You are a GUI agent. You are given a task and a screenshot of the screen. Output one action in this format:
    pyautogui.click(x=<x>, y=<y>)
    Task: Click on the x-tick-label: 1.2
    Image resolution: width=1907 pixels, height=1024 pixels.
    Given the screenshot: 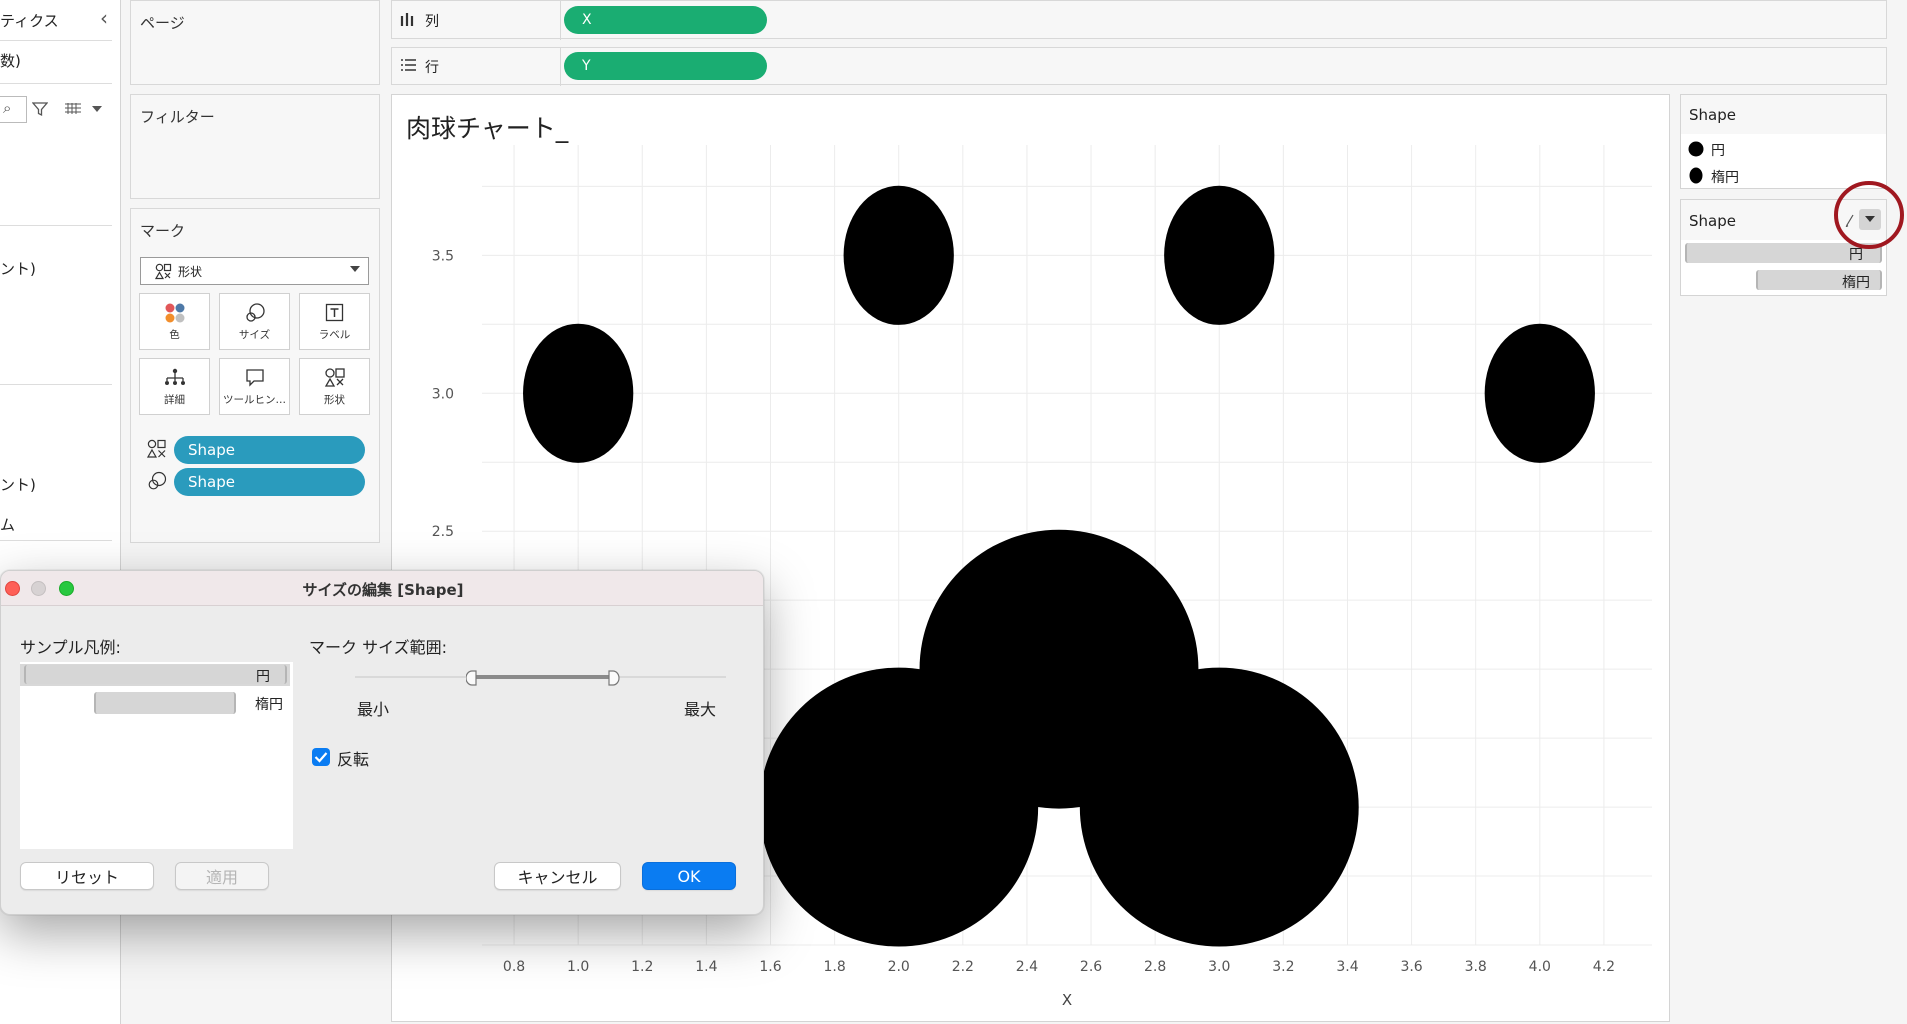 What is the action you would take?
    pyautogui.click(x=642, y=967)
    